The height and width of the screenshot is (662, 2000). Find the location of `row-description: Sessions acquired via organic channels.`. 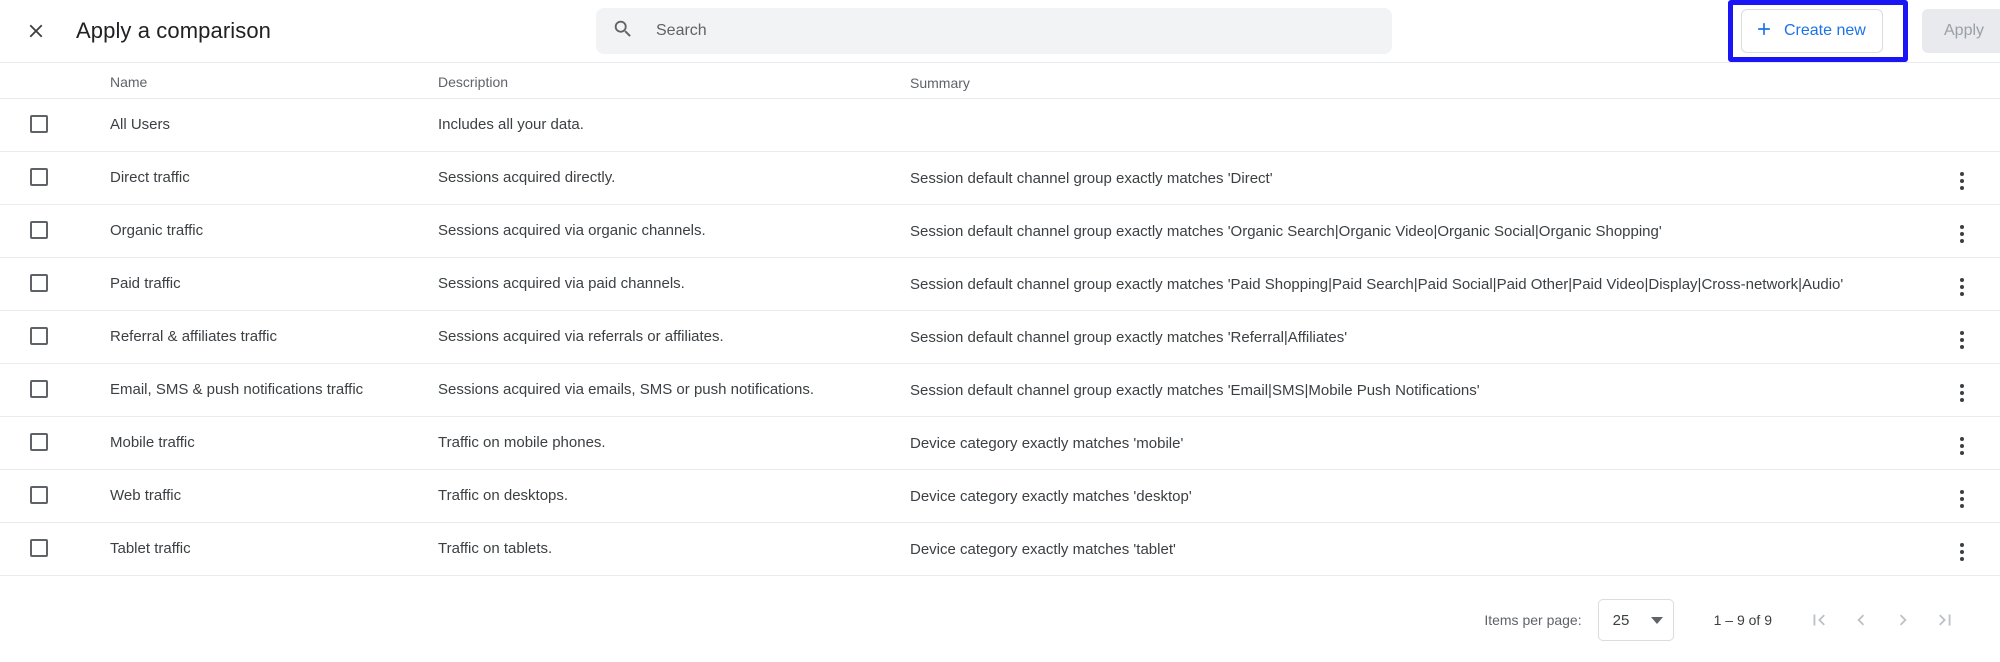

row-description: Sessions acquired via organic channels. is located at coordinates (572, 230).